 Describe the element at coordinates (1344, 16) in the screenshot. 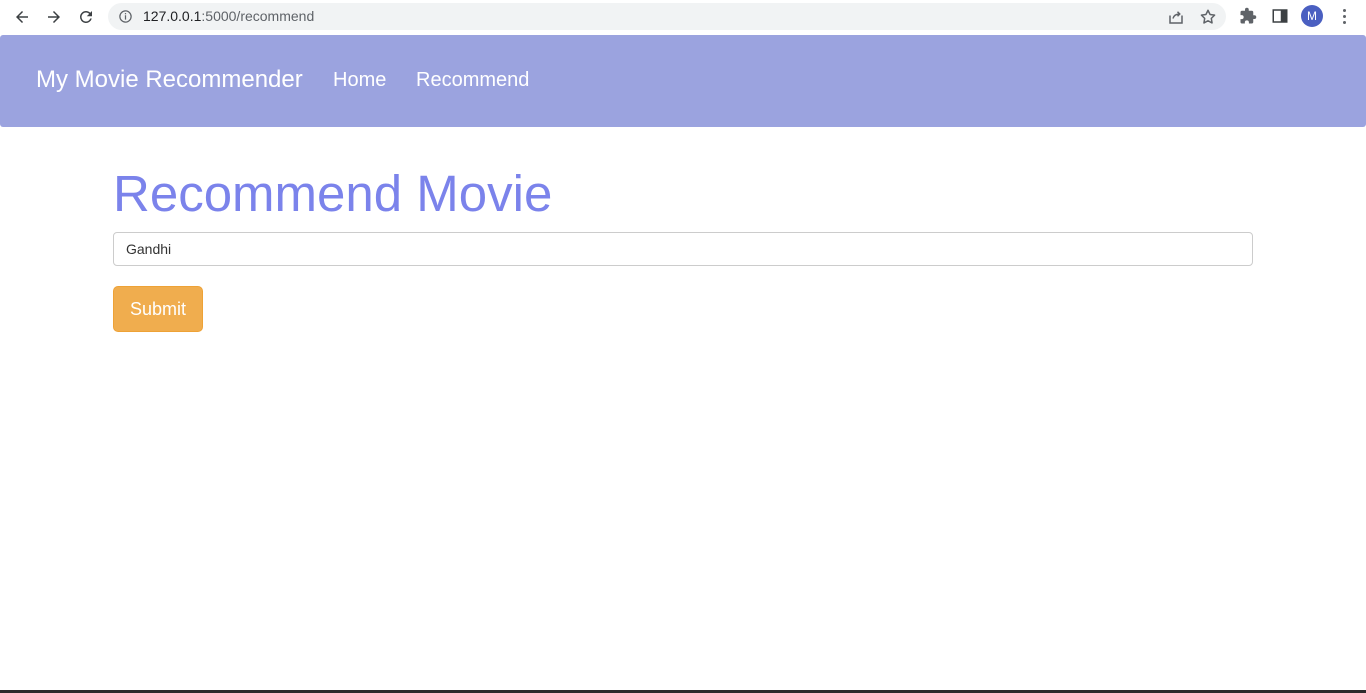

I see `more-menu-icon` at that location.